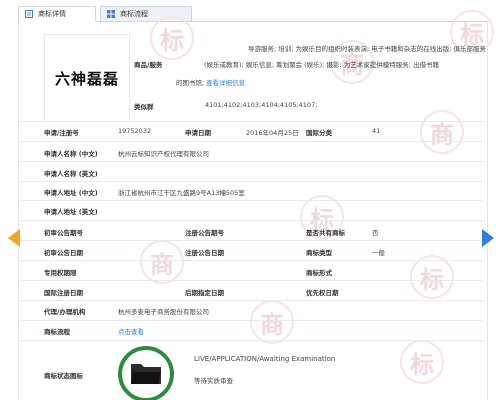  Describe the element at coordinates (319, 253) in the screenshot. I see `trademark-type-label: 商标类型` at that location.